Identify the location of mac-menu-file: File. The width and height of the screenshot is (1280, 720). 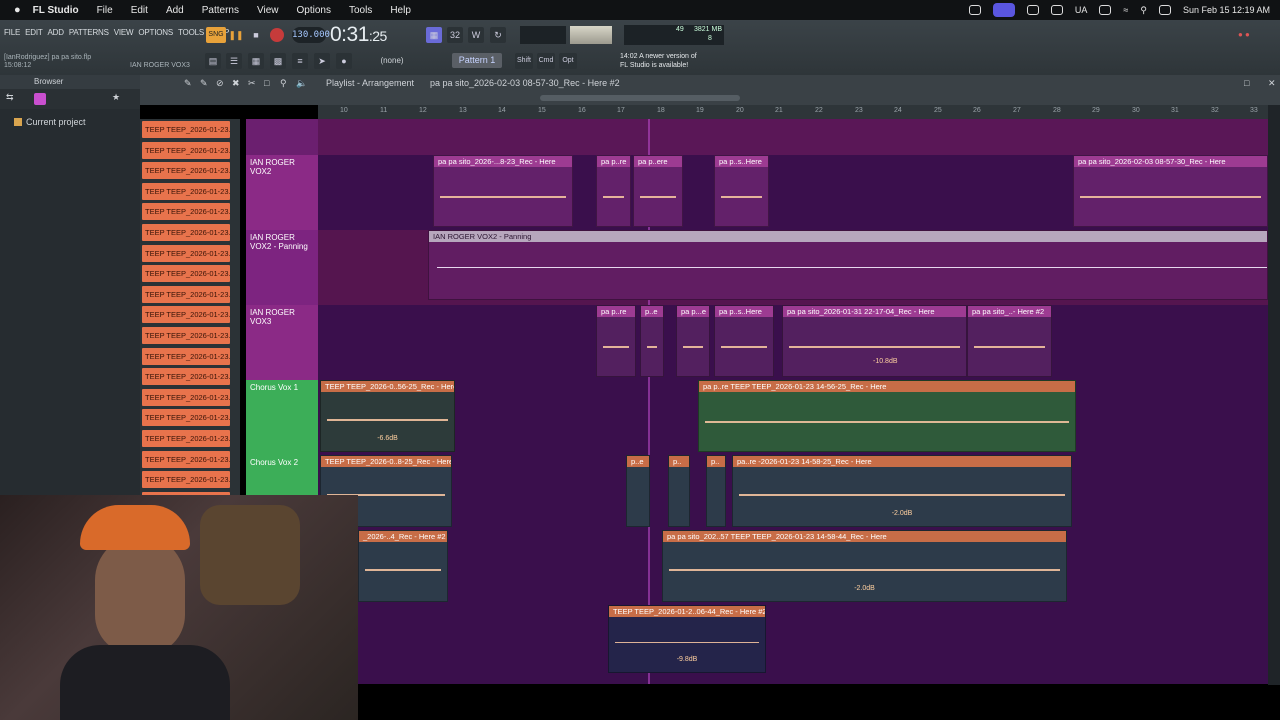
(105, 10).